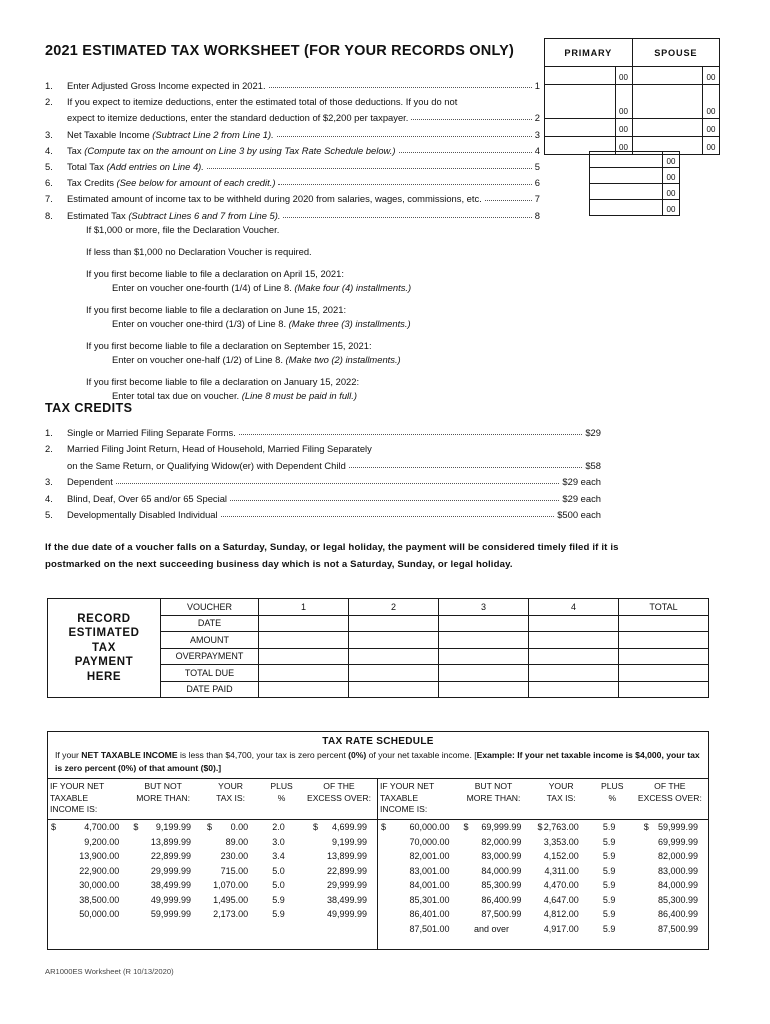  I want to click on rate-cell-income: 22,900.00, so click(86, 871).